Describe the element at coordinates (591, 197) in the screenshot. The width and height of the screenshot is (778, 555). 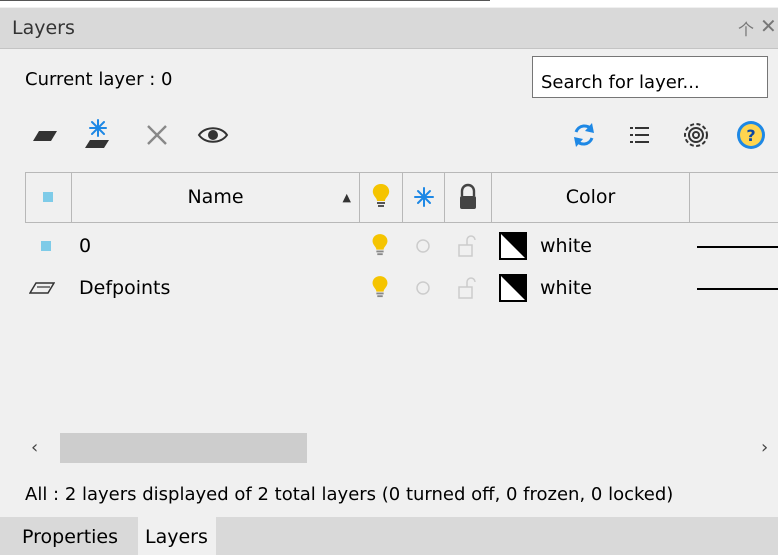
I see `color-column-header: Color` at that location.